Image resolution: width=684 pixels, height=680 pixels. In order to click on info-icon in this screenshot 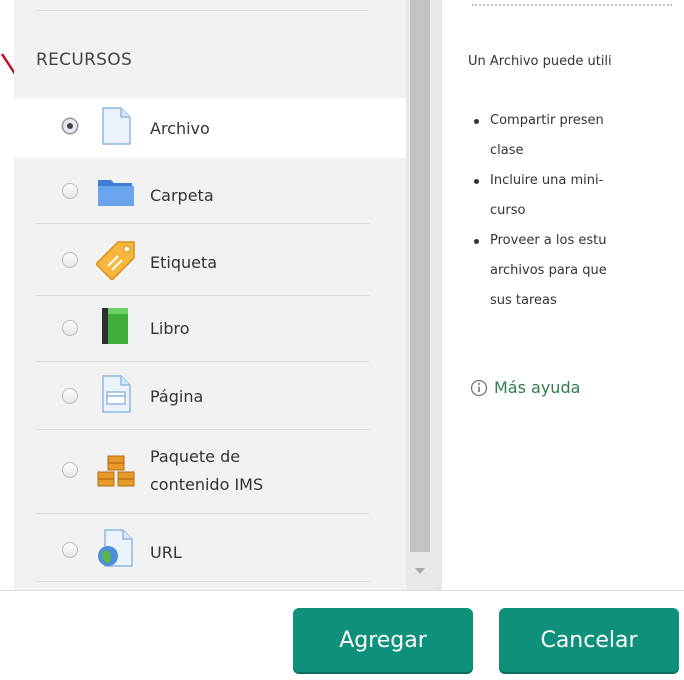, I will do `click(479, 387)`.